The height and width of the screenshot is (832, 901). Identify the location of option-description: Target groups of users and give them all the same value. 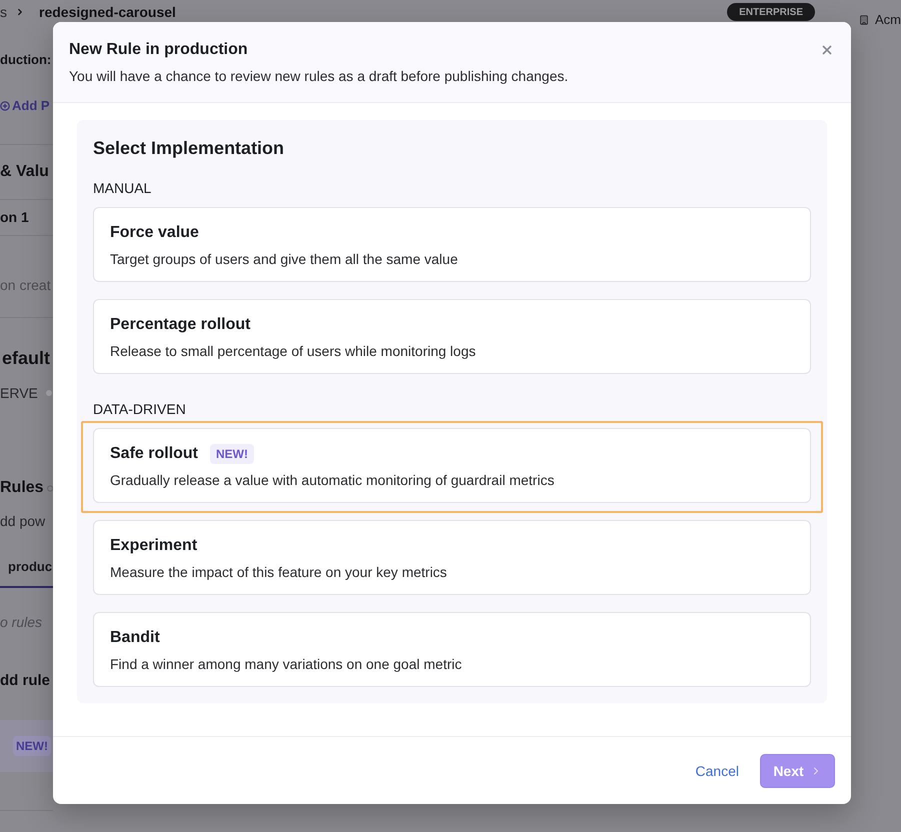
(284, 259).